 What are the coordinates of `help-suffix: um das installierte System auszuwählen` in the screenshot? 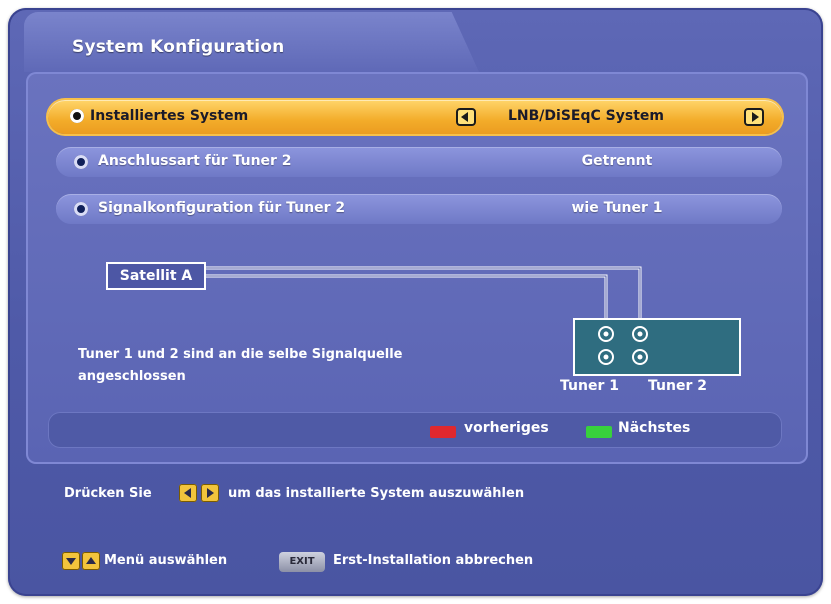 It's located at (376, 493).